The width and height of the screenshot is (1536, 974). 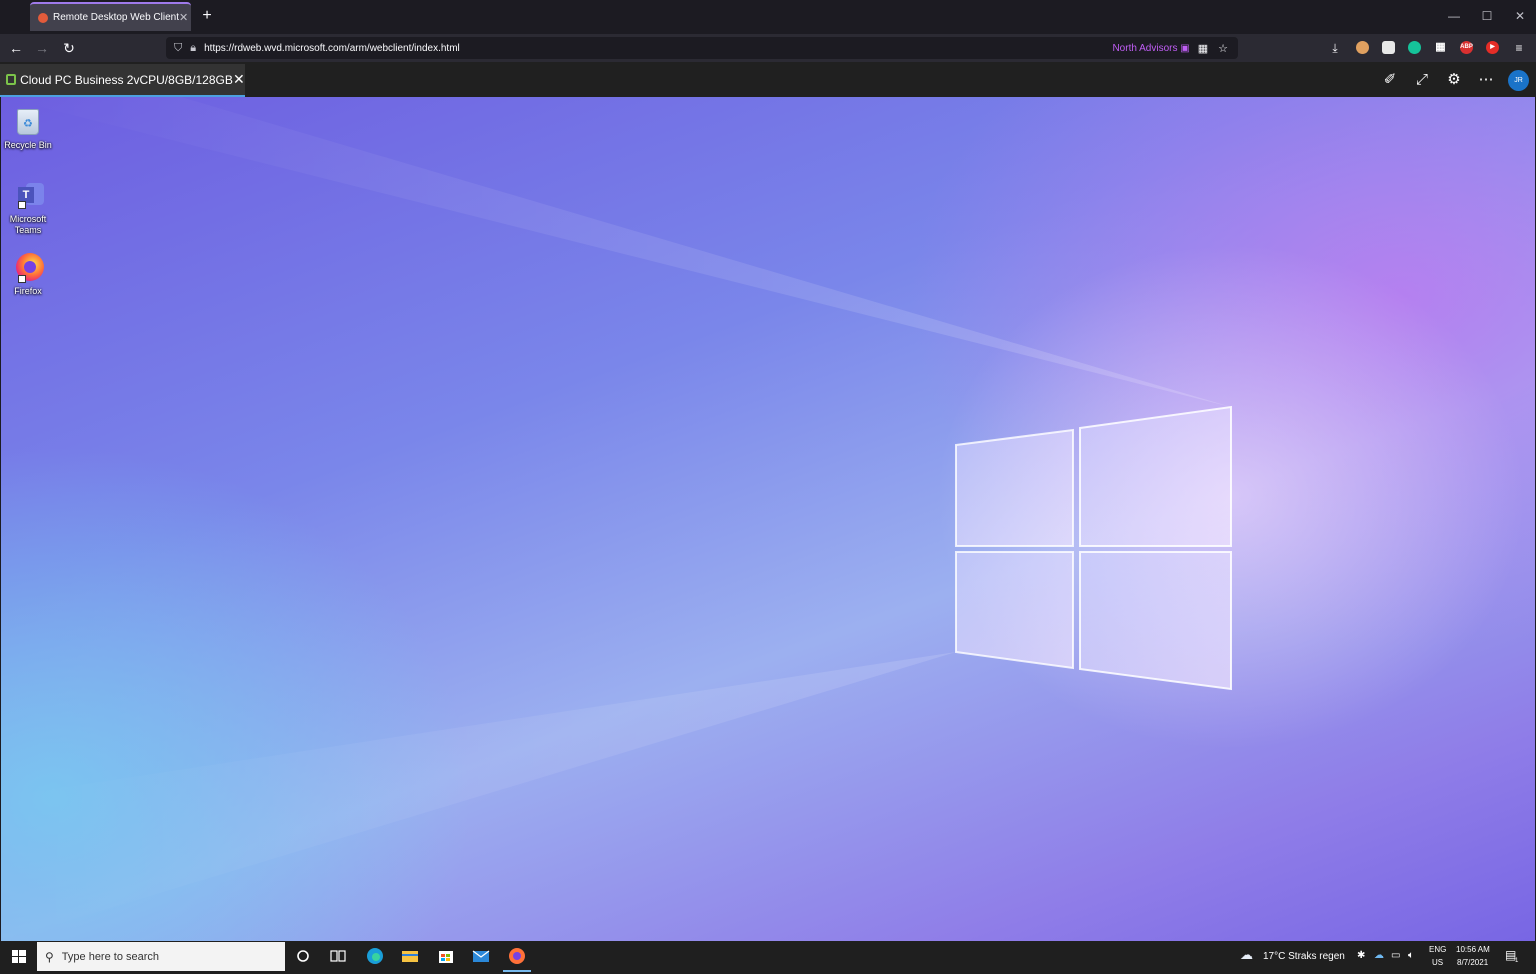 What do you see at coordinates (1466, 47) in the screenshot?
I see `adblock-extension-icon: ABP` at bounding box center [1466, 47].